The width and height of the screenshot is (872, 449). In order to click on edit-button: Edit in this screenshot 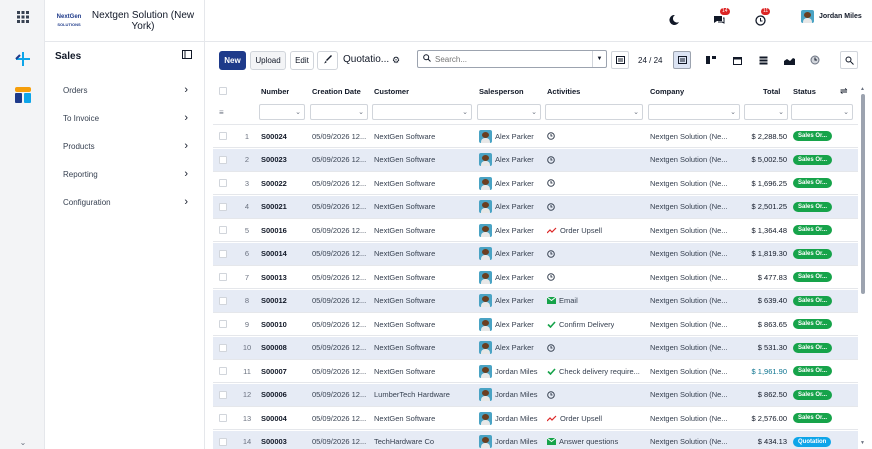, I will do `click(302, 60)`.